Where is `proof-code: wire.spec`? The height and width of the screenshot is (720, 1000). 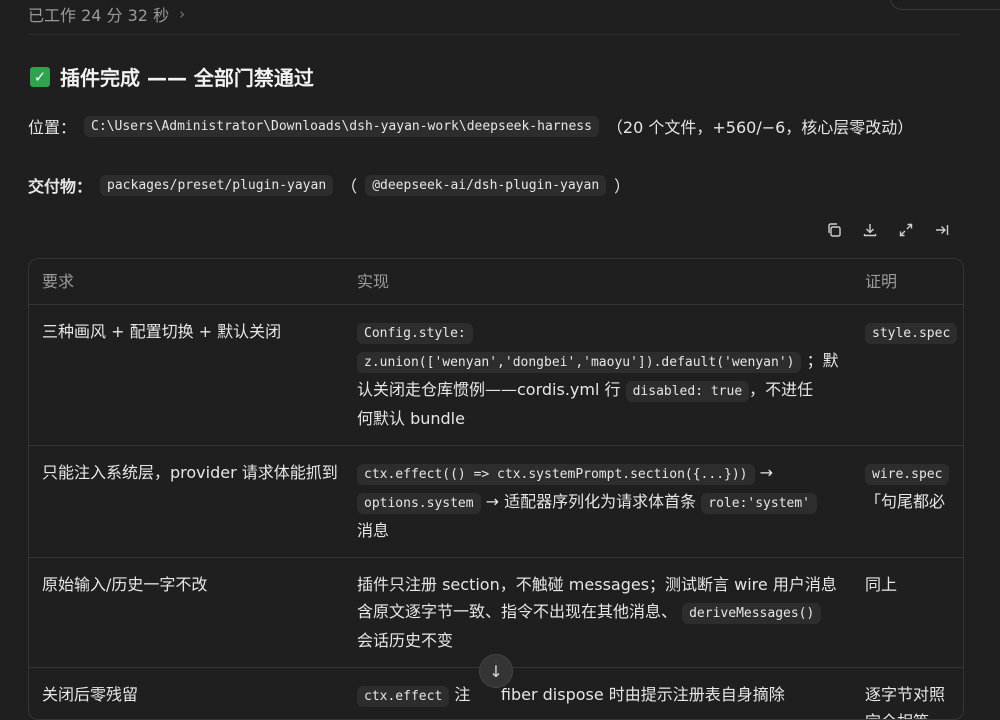
proof-code: wire.spec is located at coordinates (907, 474).